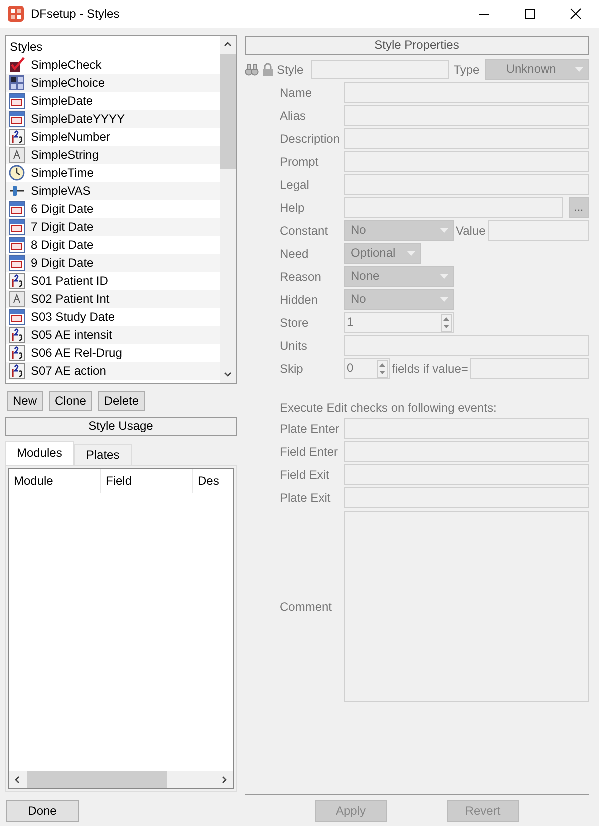  What do you see at coordinates (252, 69) in the screenshot?
I see `binoculars-icon` at bounding box center [252, 69].